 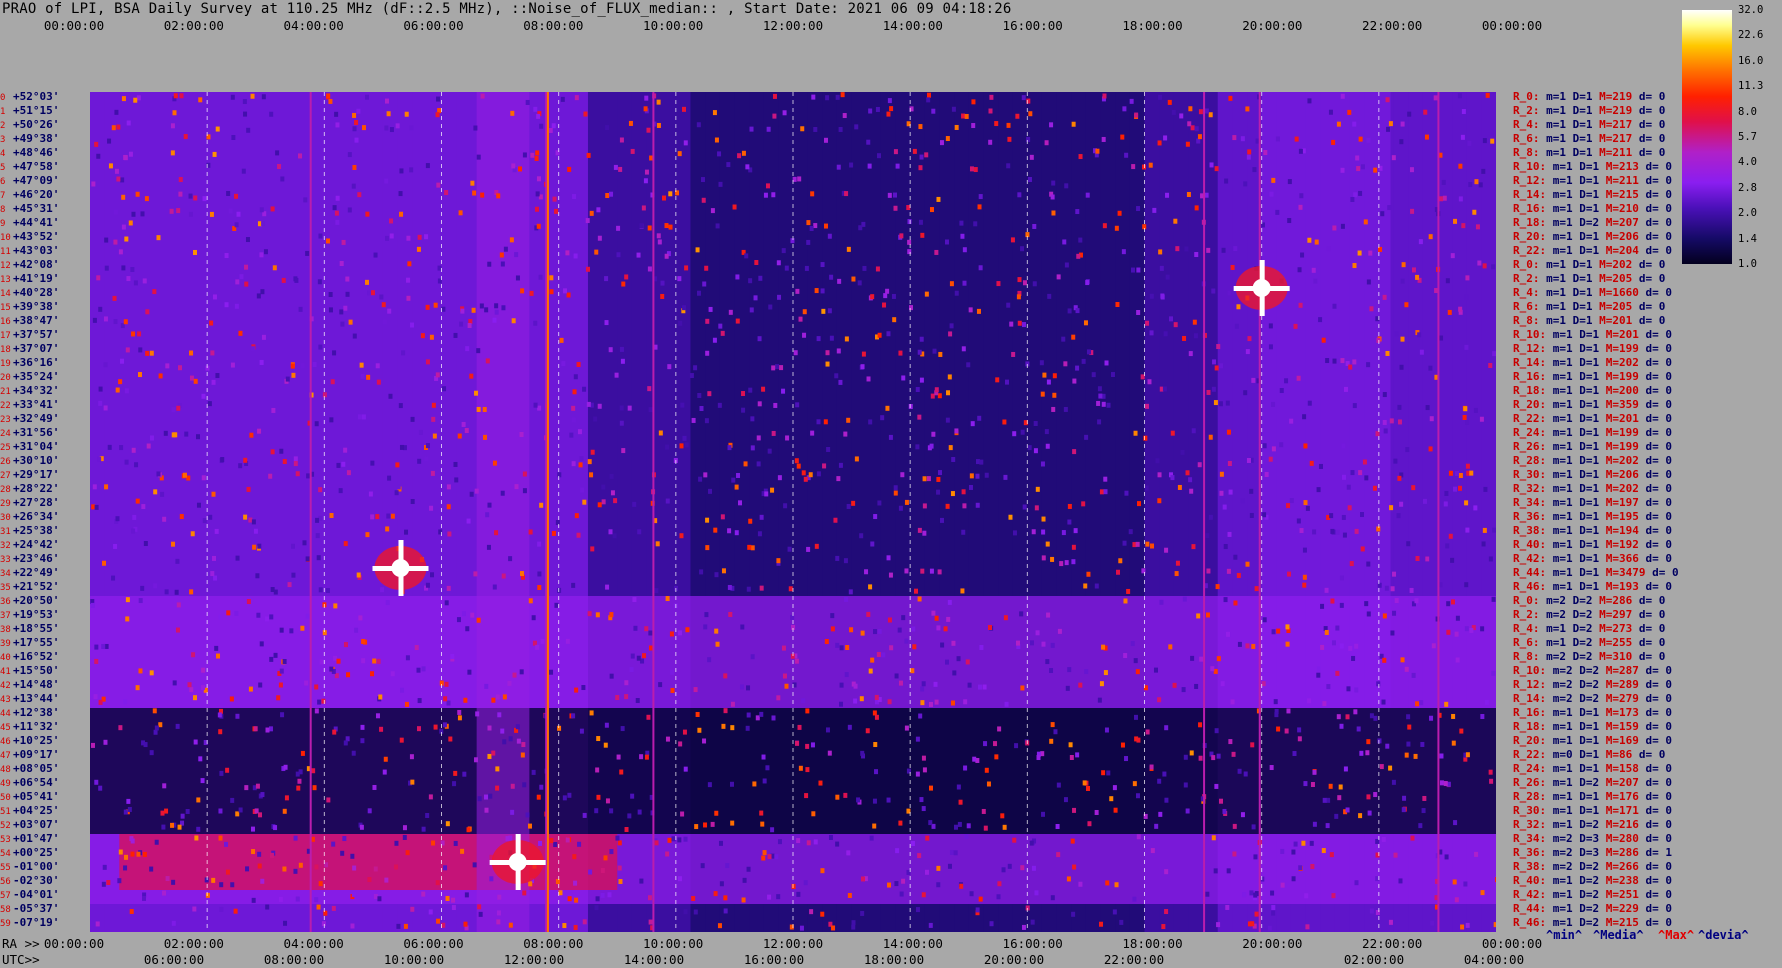 What do you see at coordinates (1632, 516) in the screenshot?
I see `stat-max: 195` at bounding box center [1632, 516].